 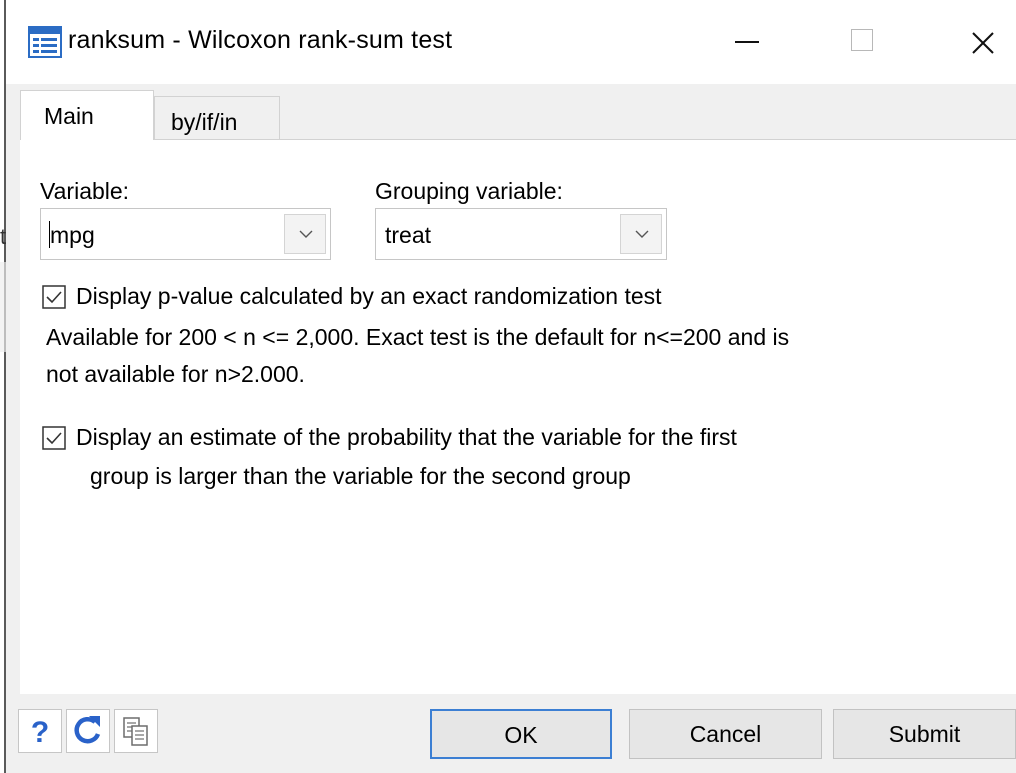 I want to click on minimize-button, so click(x=749, y=42).